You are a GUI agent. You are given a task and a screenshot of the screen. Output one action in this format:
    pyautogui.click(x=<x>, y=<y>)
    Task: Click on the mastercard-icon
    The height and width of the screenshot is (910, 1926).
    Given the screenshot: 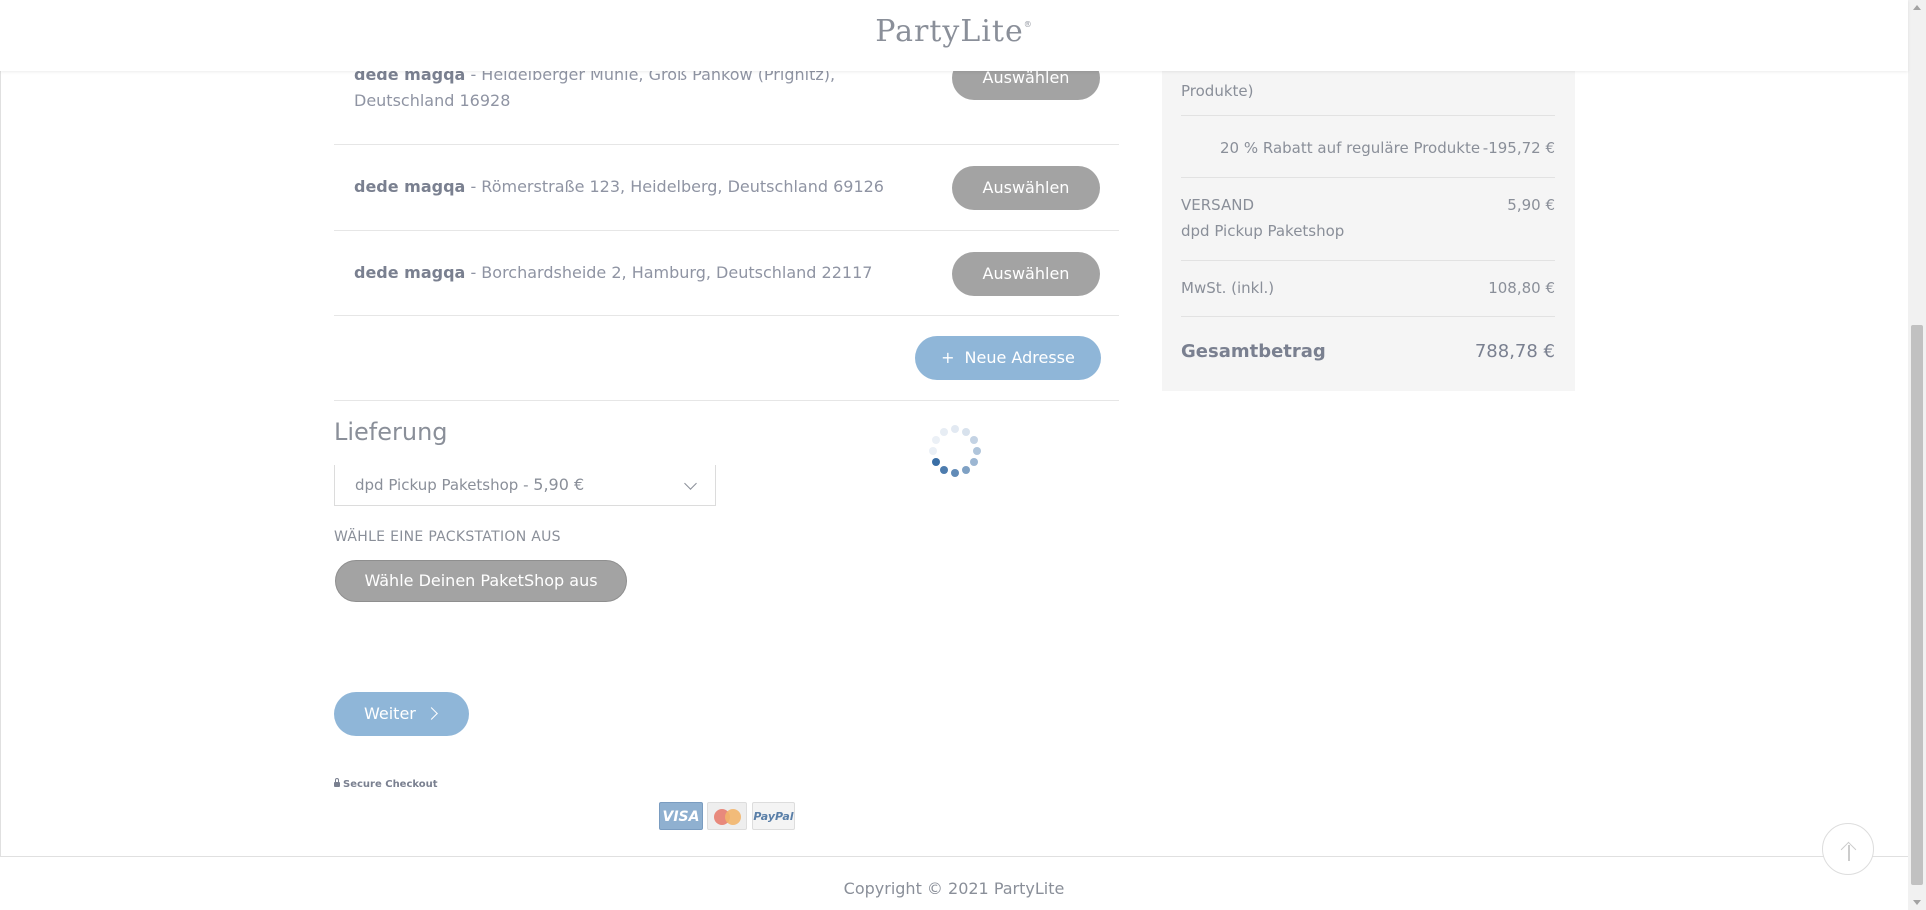 What is the action you would take?
    pyautogui.click(x=727, y=816)
    